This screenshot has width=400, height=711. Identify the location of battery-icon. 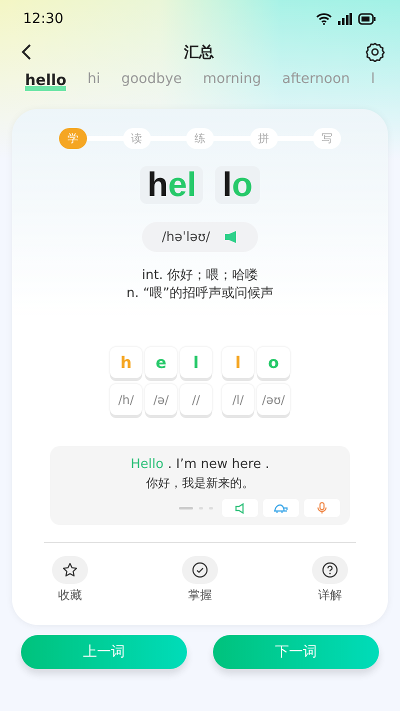
(367, 19).